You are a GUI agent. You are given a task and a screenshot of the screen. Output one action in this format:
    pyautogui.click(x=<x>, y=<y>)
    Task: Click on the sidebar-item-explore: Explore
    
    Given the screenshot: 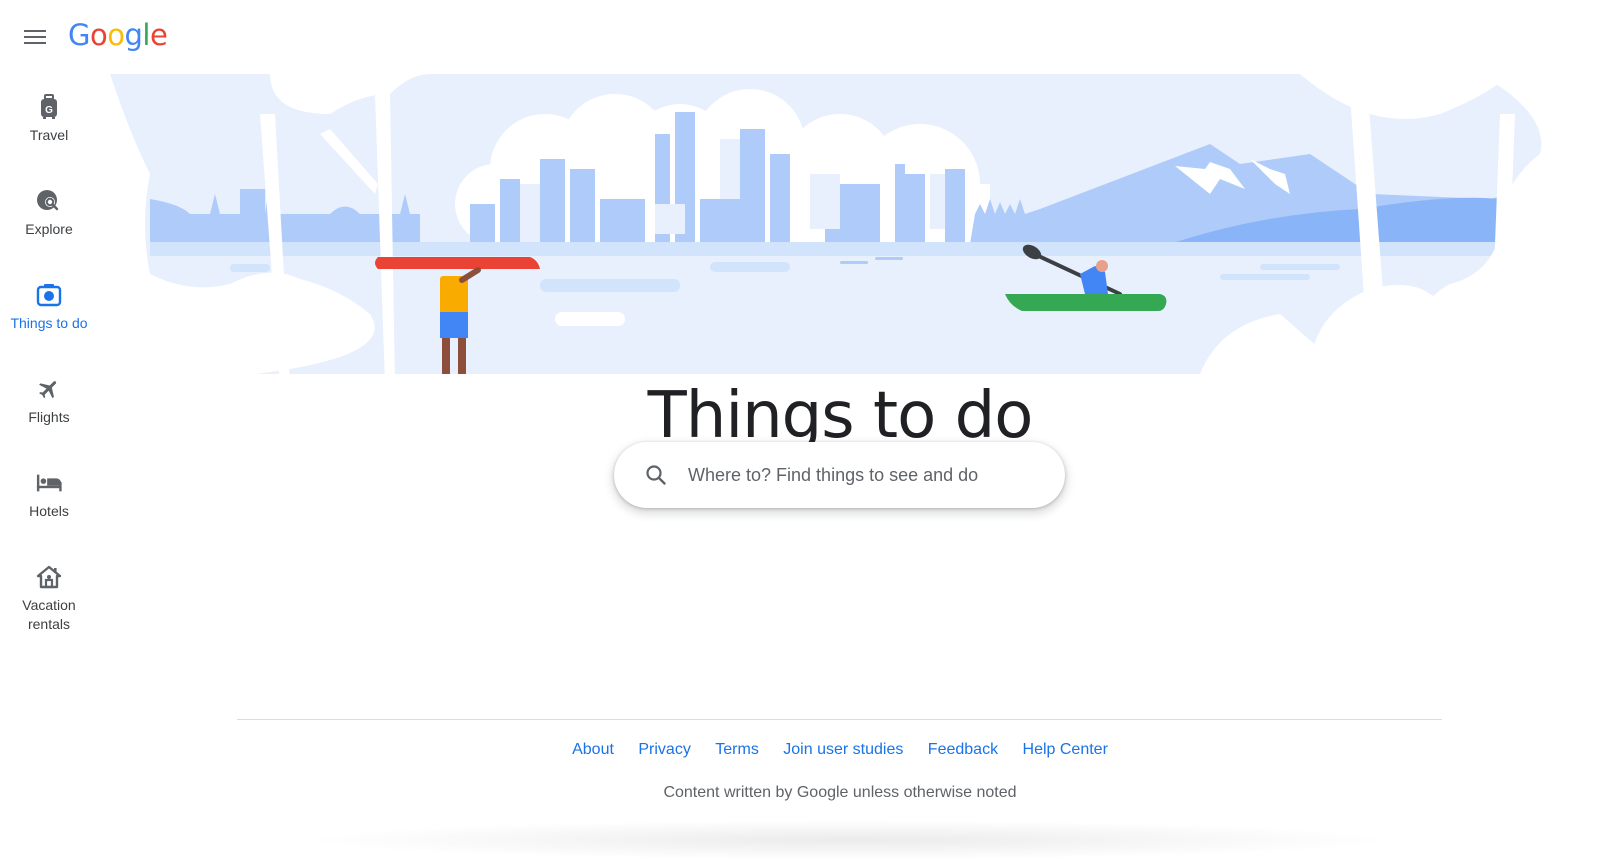 What is the action you would take?
    pyautogui.click(x=49, y=227)
    